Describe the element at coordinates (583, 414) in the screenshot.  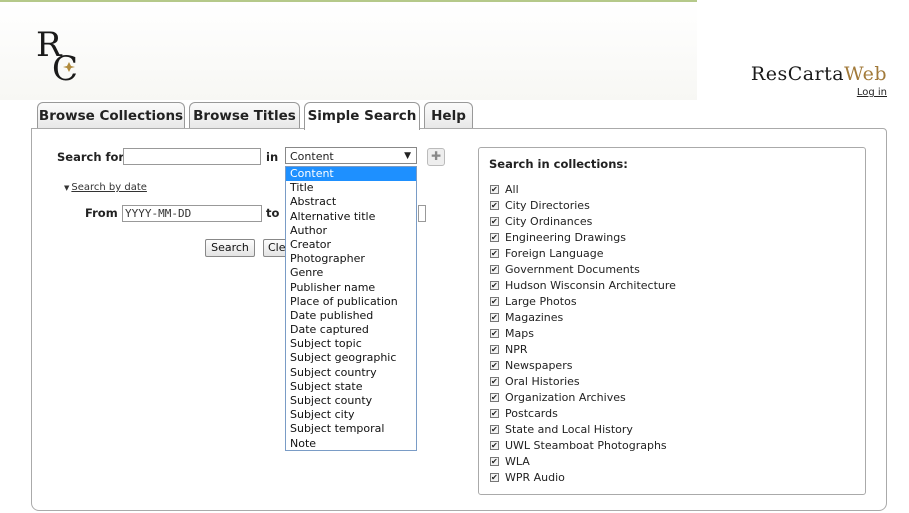
I see `collection-item: Postcards` at that location.